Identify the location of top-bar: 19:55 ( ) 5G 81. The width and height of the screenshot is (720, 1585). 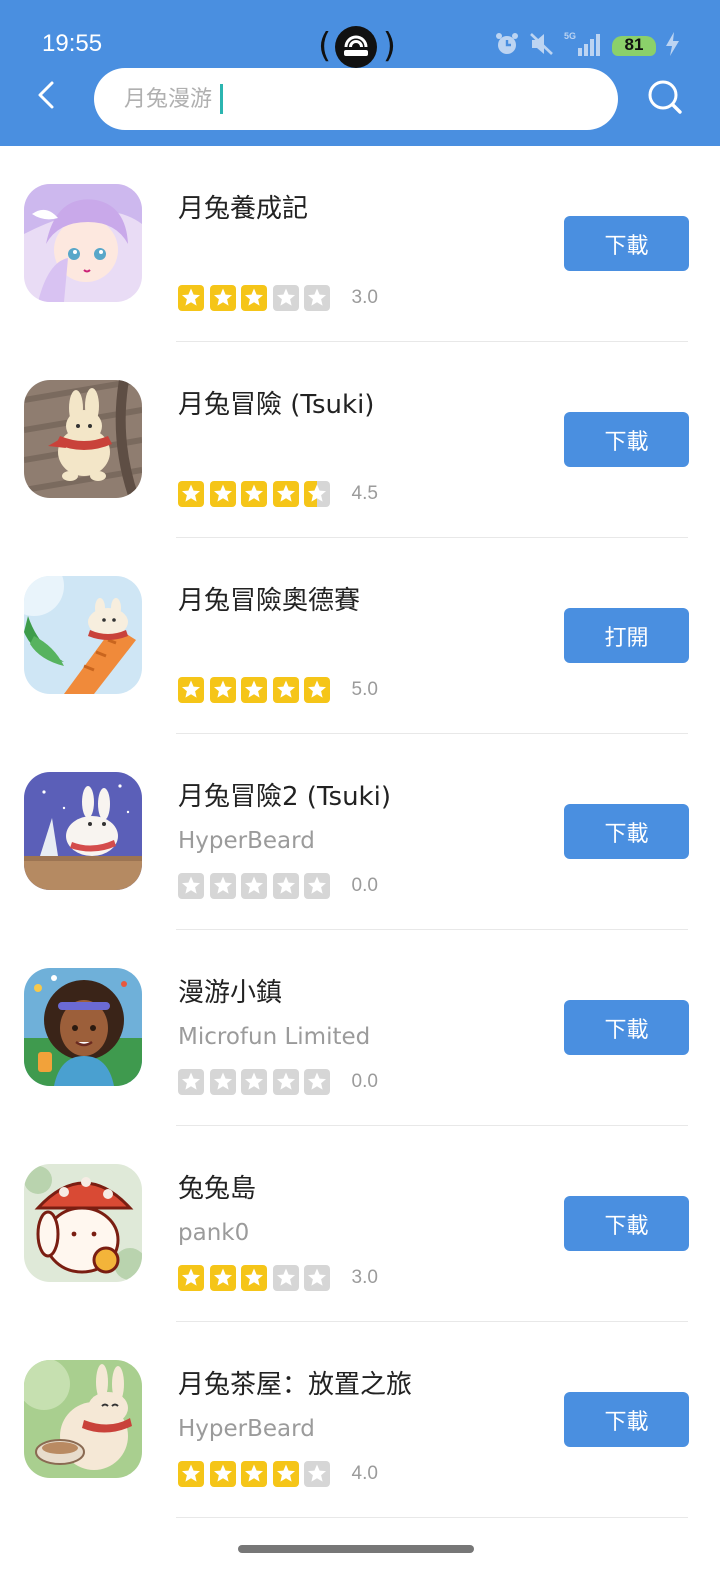
(360, 73).